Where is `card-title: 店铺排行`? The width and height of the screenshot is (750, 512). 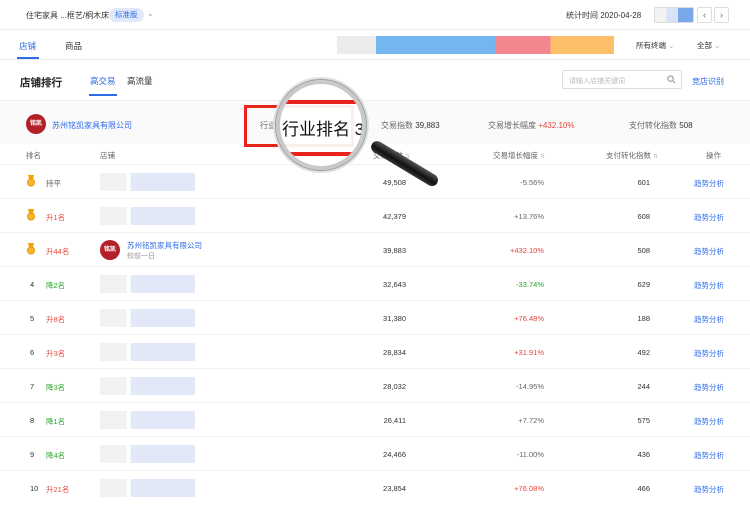 card-title: 店铺排行 is located at coordinates (41, 83).